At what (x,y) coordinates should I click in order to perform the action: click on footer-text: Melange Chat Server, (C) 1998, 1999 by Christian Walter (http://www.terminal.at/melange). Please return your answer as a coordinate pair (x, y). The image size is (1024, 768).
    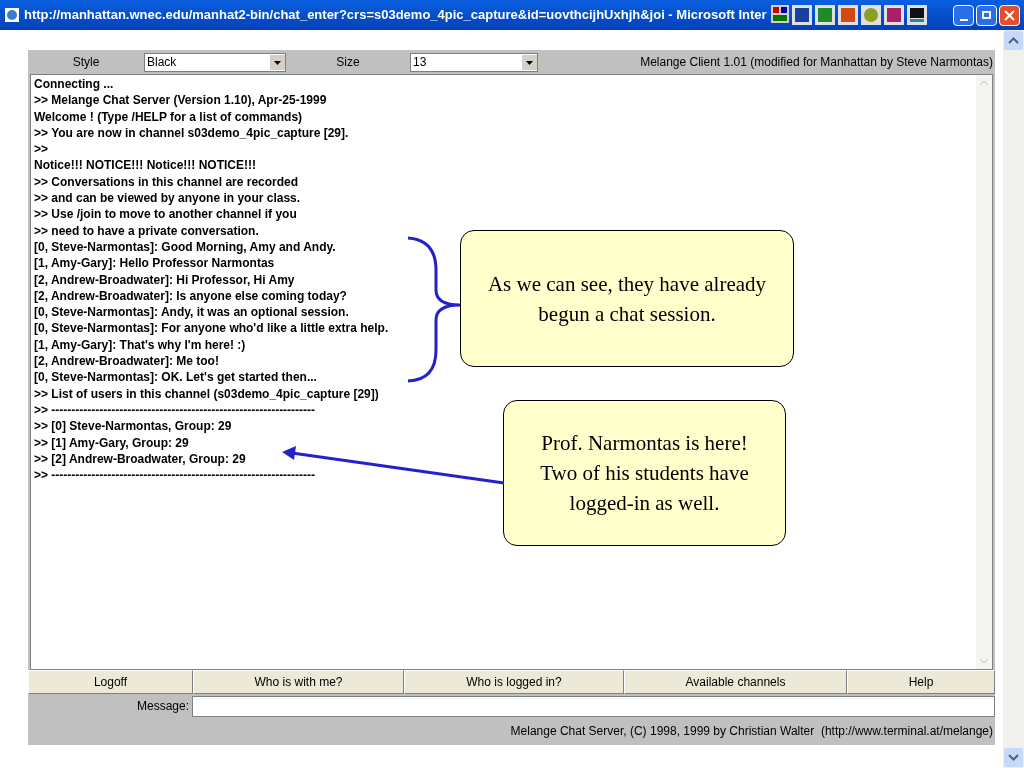
    Looking at the image, I should click on (752, 731).